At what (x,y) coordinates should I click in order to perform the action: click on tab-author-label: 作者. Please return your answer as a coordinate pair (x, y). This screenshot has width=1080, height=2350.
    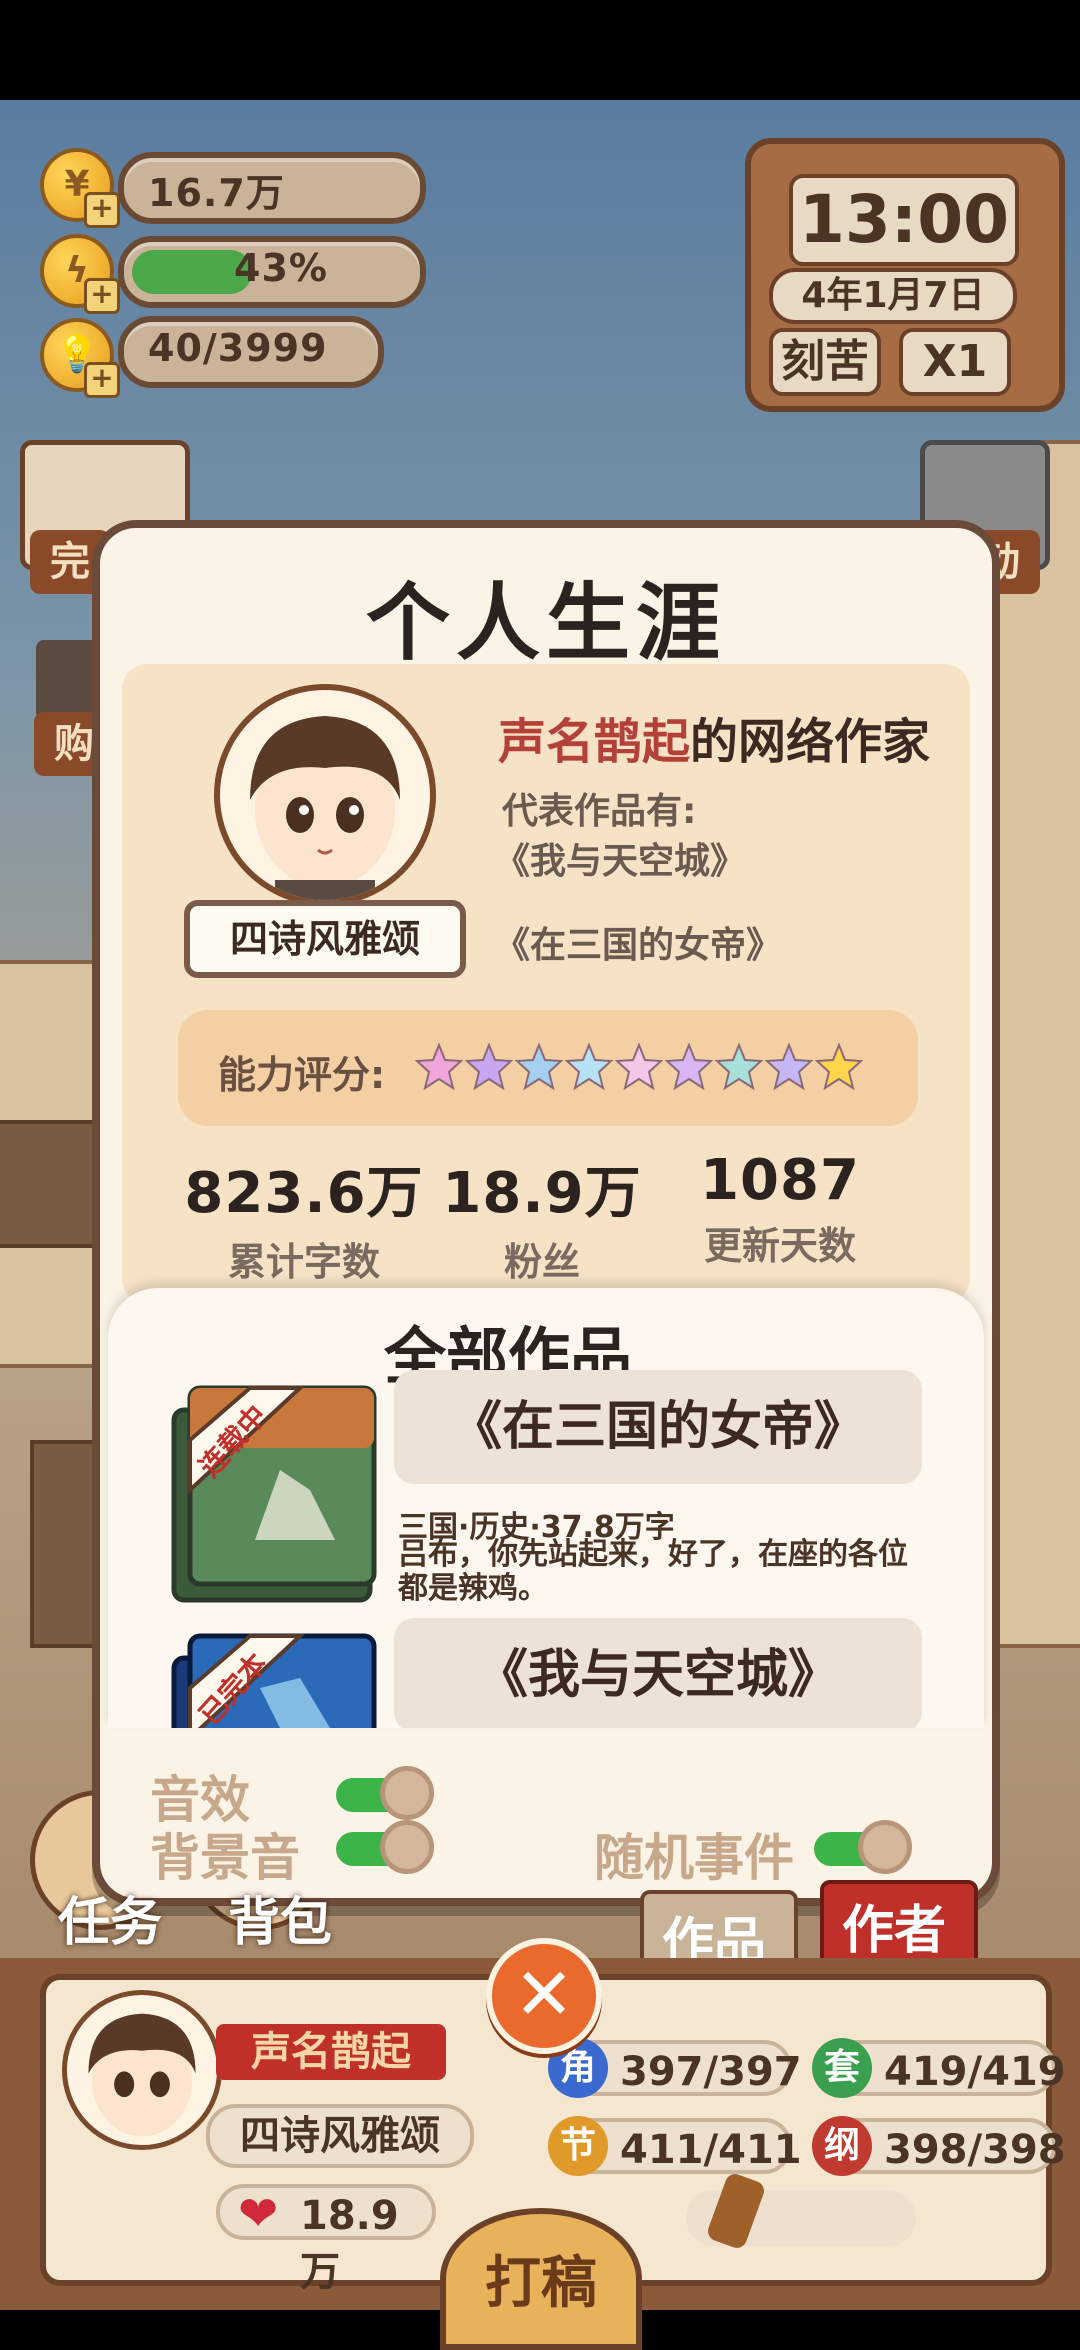
    Looking at the image, I should click on (894, 1931).